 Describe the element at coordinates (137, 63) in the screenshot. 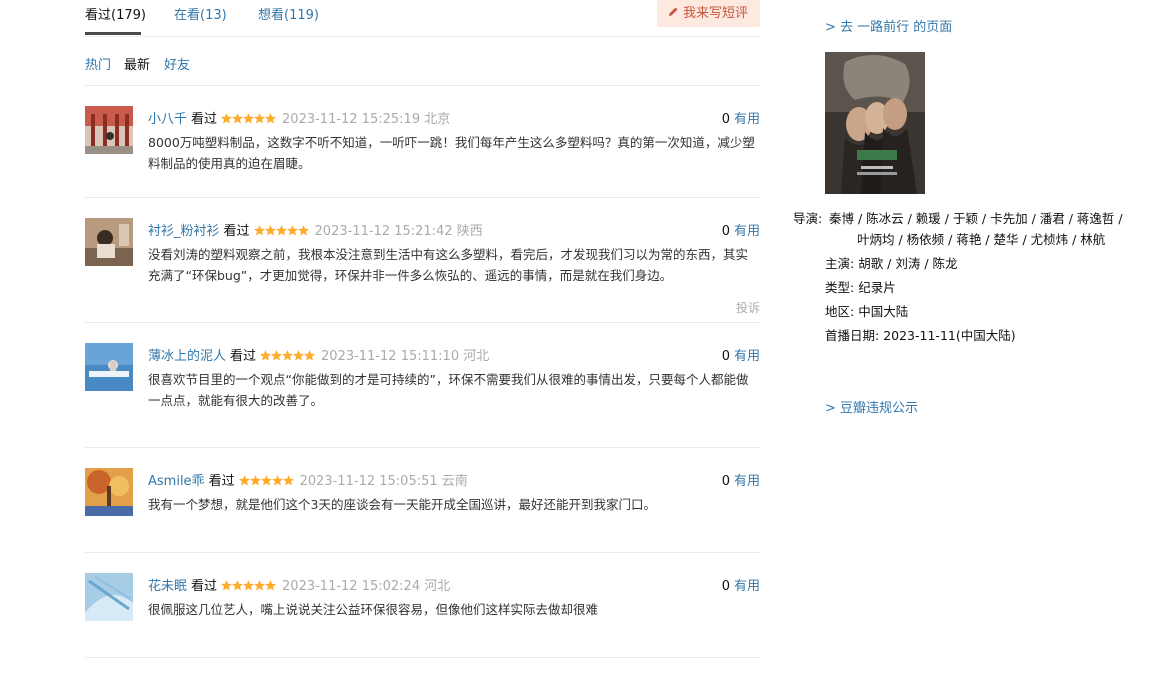

I see `sort-latest: 最新` at that location.